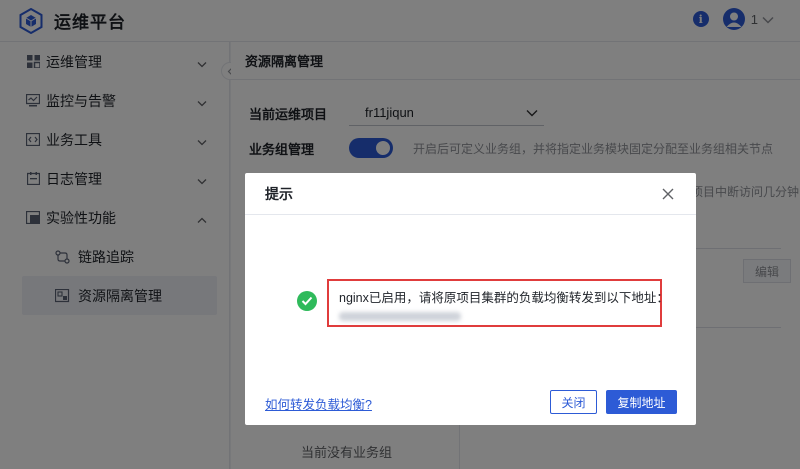 The width and height of the screenshot is (800, 469). I want to click on dialog-message: nginx已启用，请将原项目集群的负载均衡转发到以下地址：, so click(504, 298).